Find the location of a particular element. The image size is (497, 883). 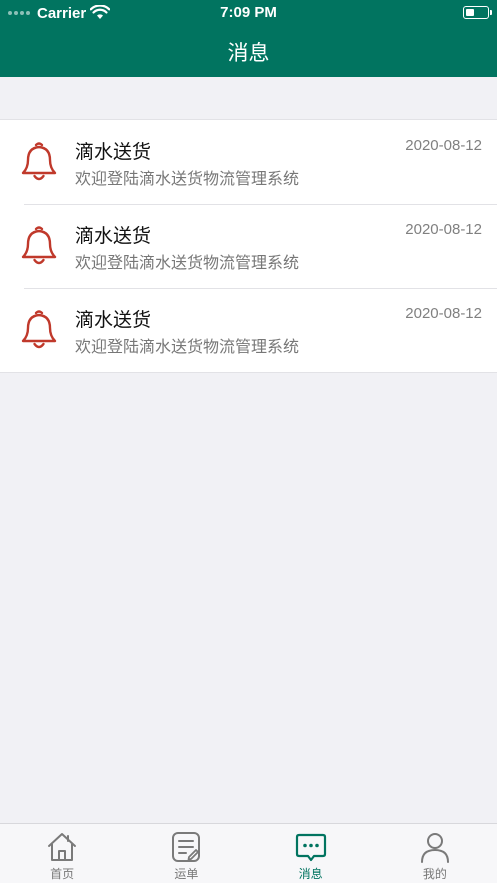

tab-label: 我的 is located at coordinates (434, 874).